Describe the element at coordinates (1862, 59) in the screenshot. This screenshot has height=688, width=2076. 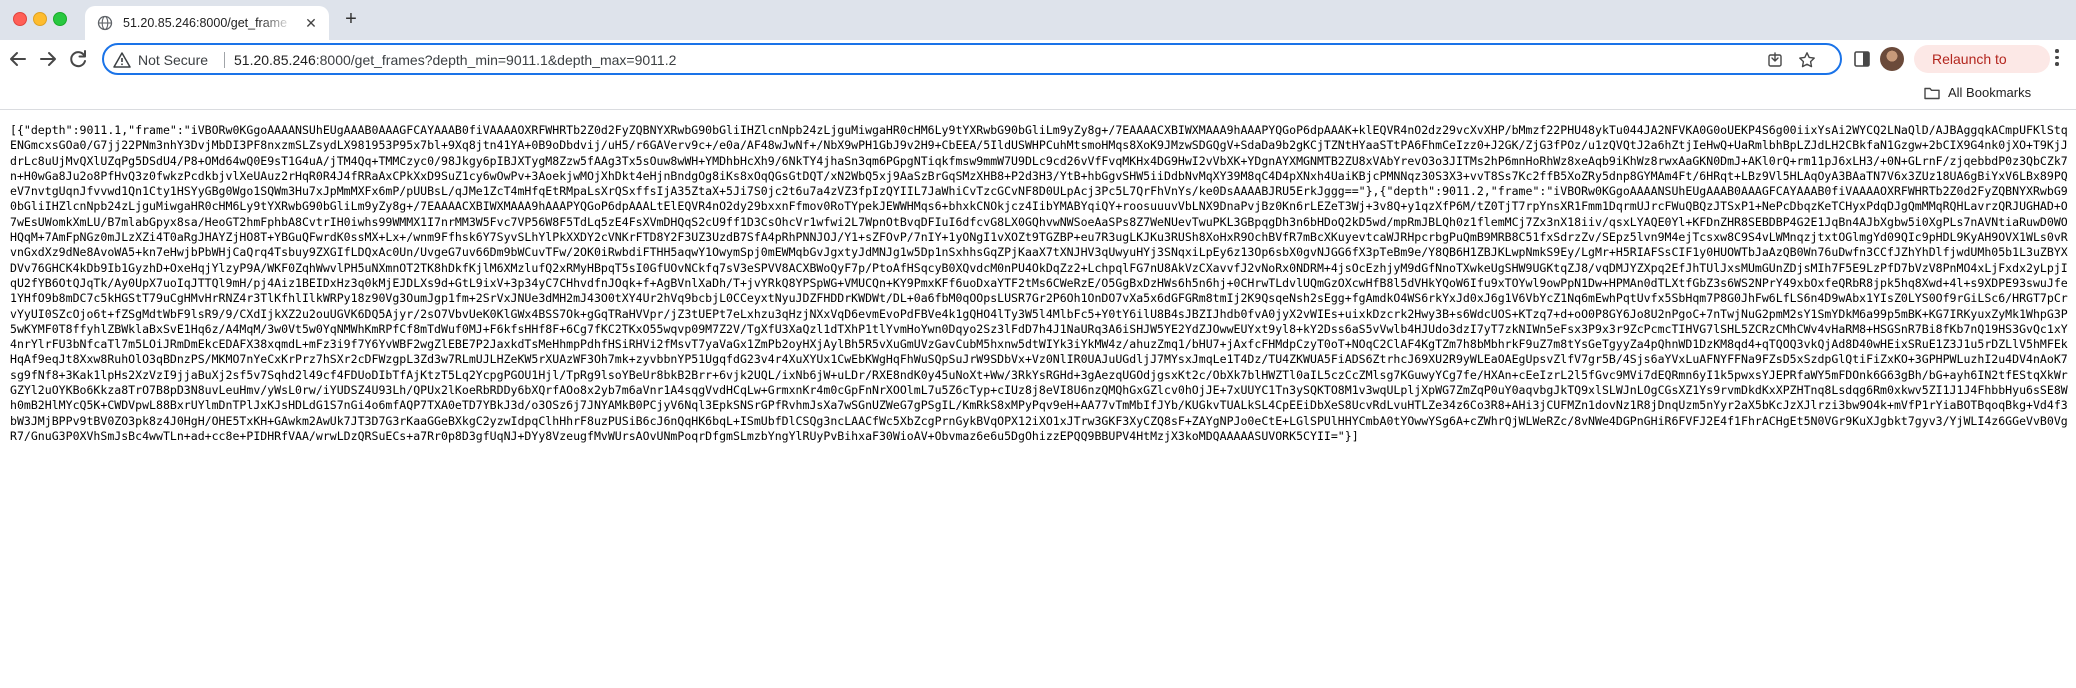
I see `side-panel-icon` at that location.